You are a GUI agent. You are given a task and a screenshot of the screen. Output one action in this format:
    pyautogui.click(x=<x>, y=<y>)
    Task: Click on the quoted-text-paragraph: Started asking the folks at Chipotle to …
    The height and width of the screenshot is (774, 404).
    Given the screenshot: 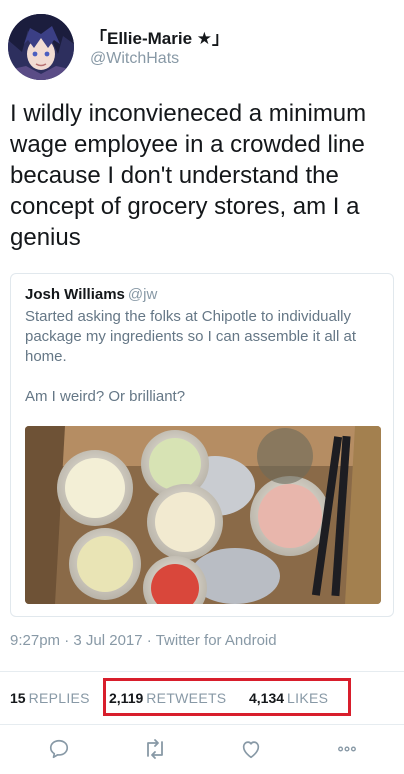 What is the action you would take?
    pyautogui.click(x=191, y=336)
    